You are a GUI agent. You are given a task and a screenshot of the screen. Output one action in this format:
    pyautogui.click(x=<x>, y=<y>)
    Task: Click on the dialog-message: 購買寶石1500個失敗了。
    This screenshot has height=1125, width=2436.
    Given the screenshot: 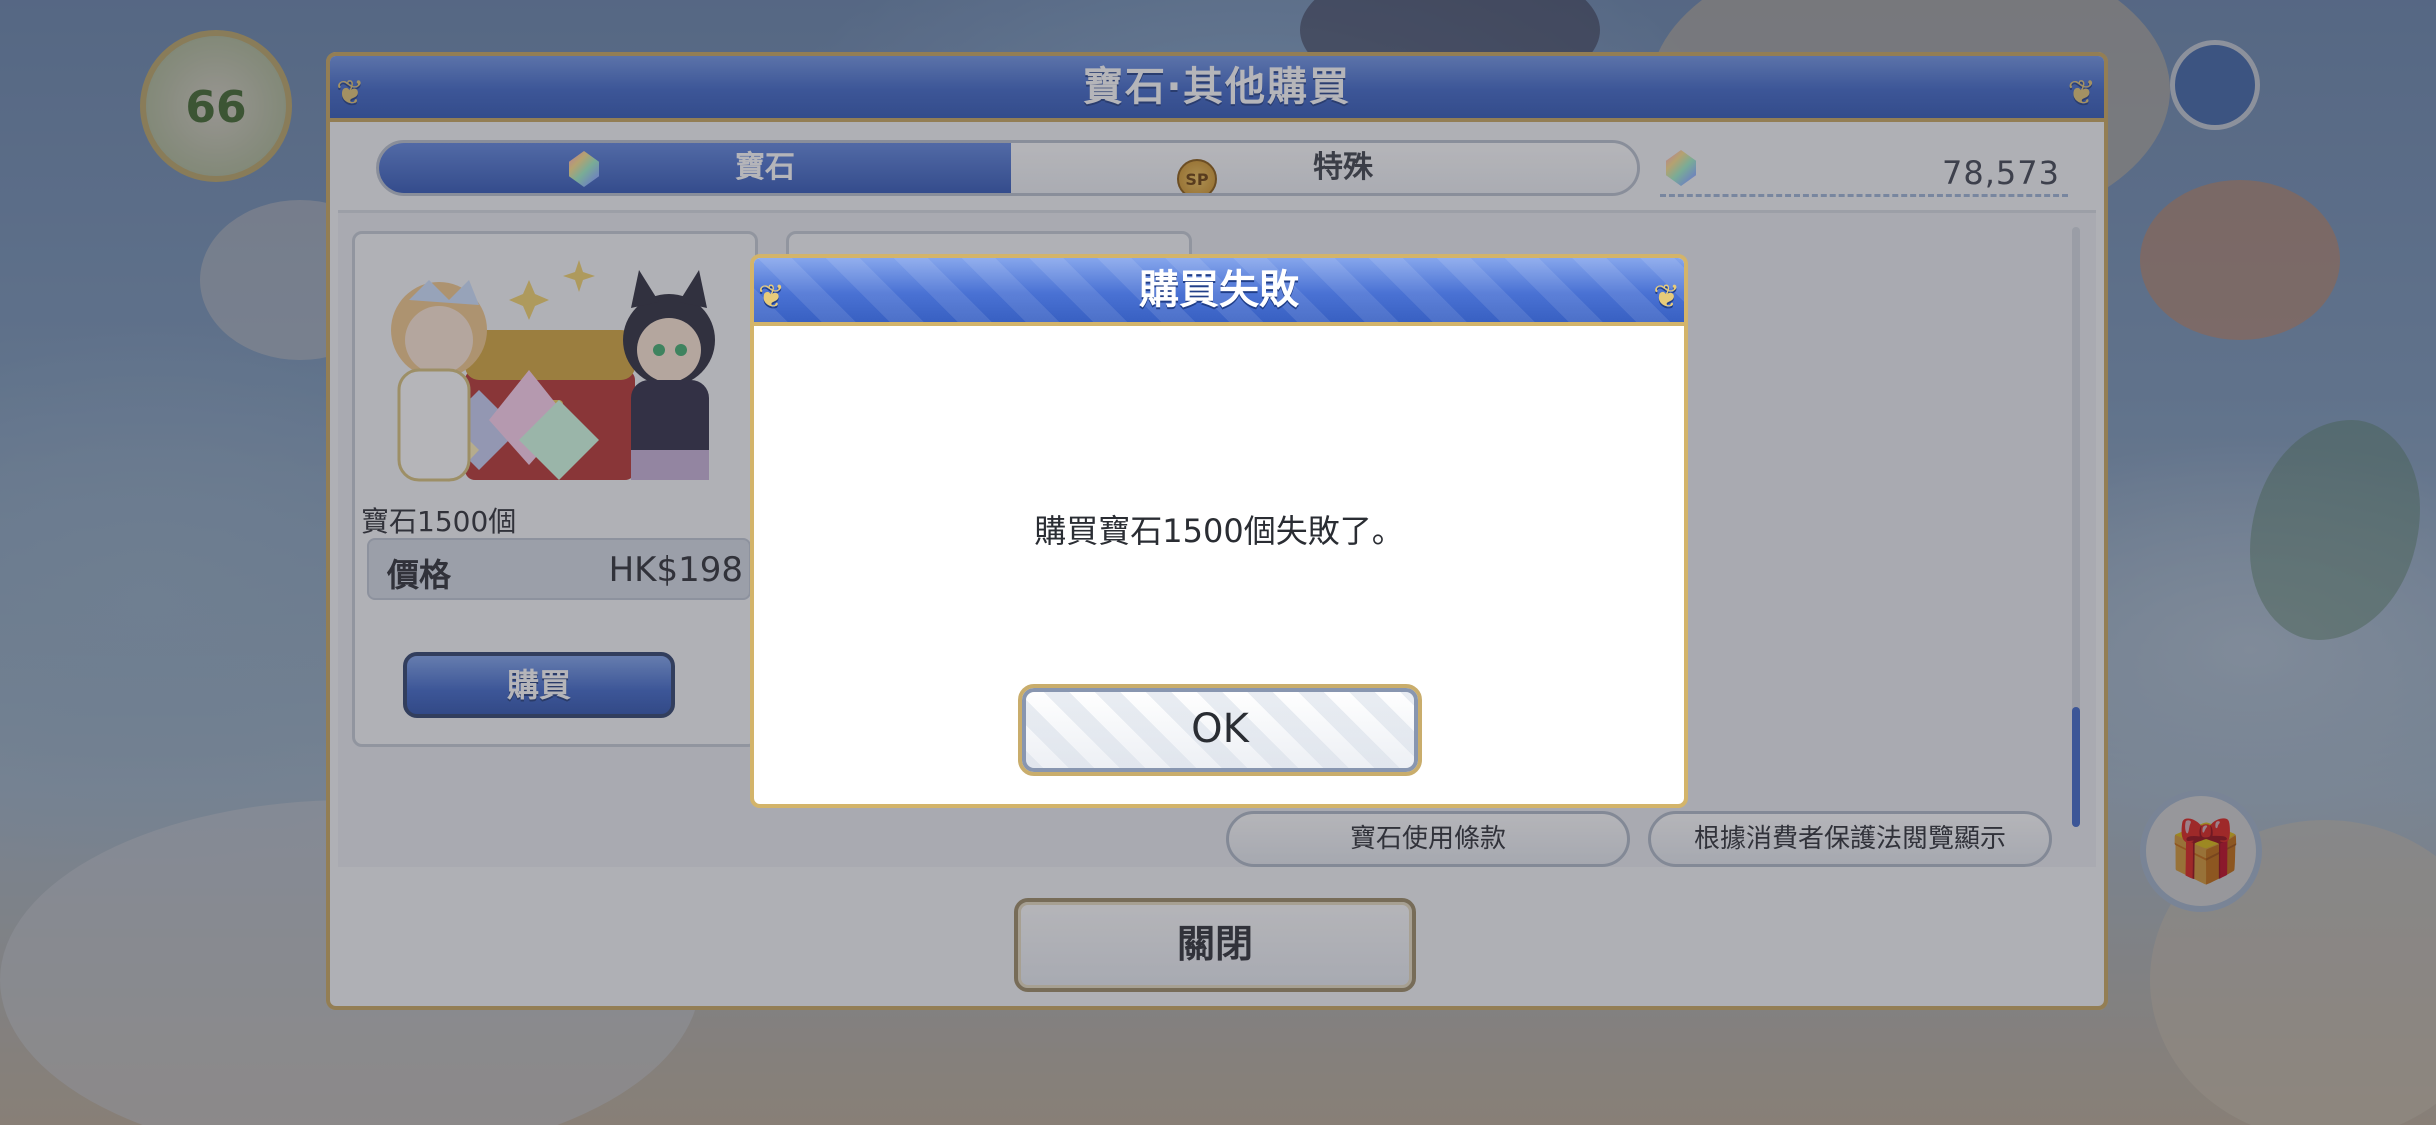 What is the action you would take?
    pyautogui.click(x=1219, y=531)
    